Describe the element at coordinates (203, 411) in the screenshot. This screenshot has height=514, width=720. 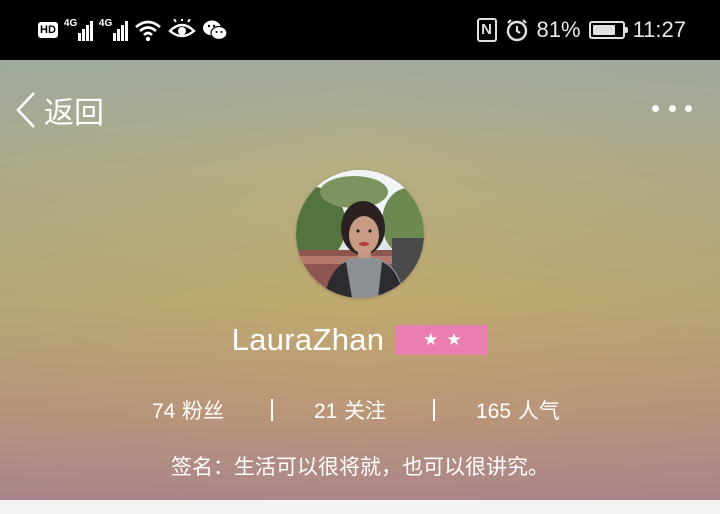
I see `followers-label: 粉丝` at that location.